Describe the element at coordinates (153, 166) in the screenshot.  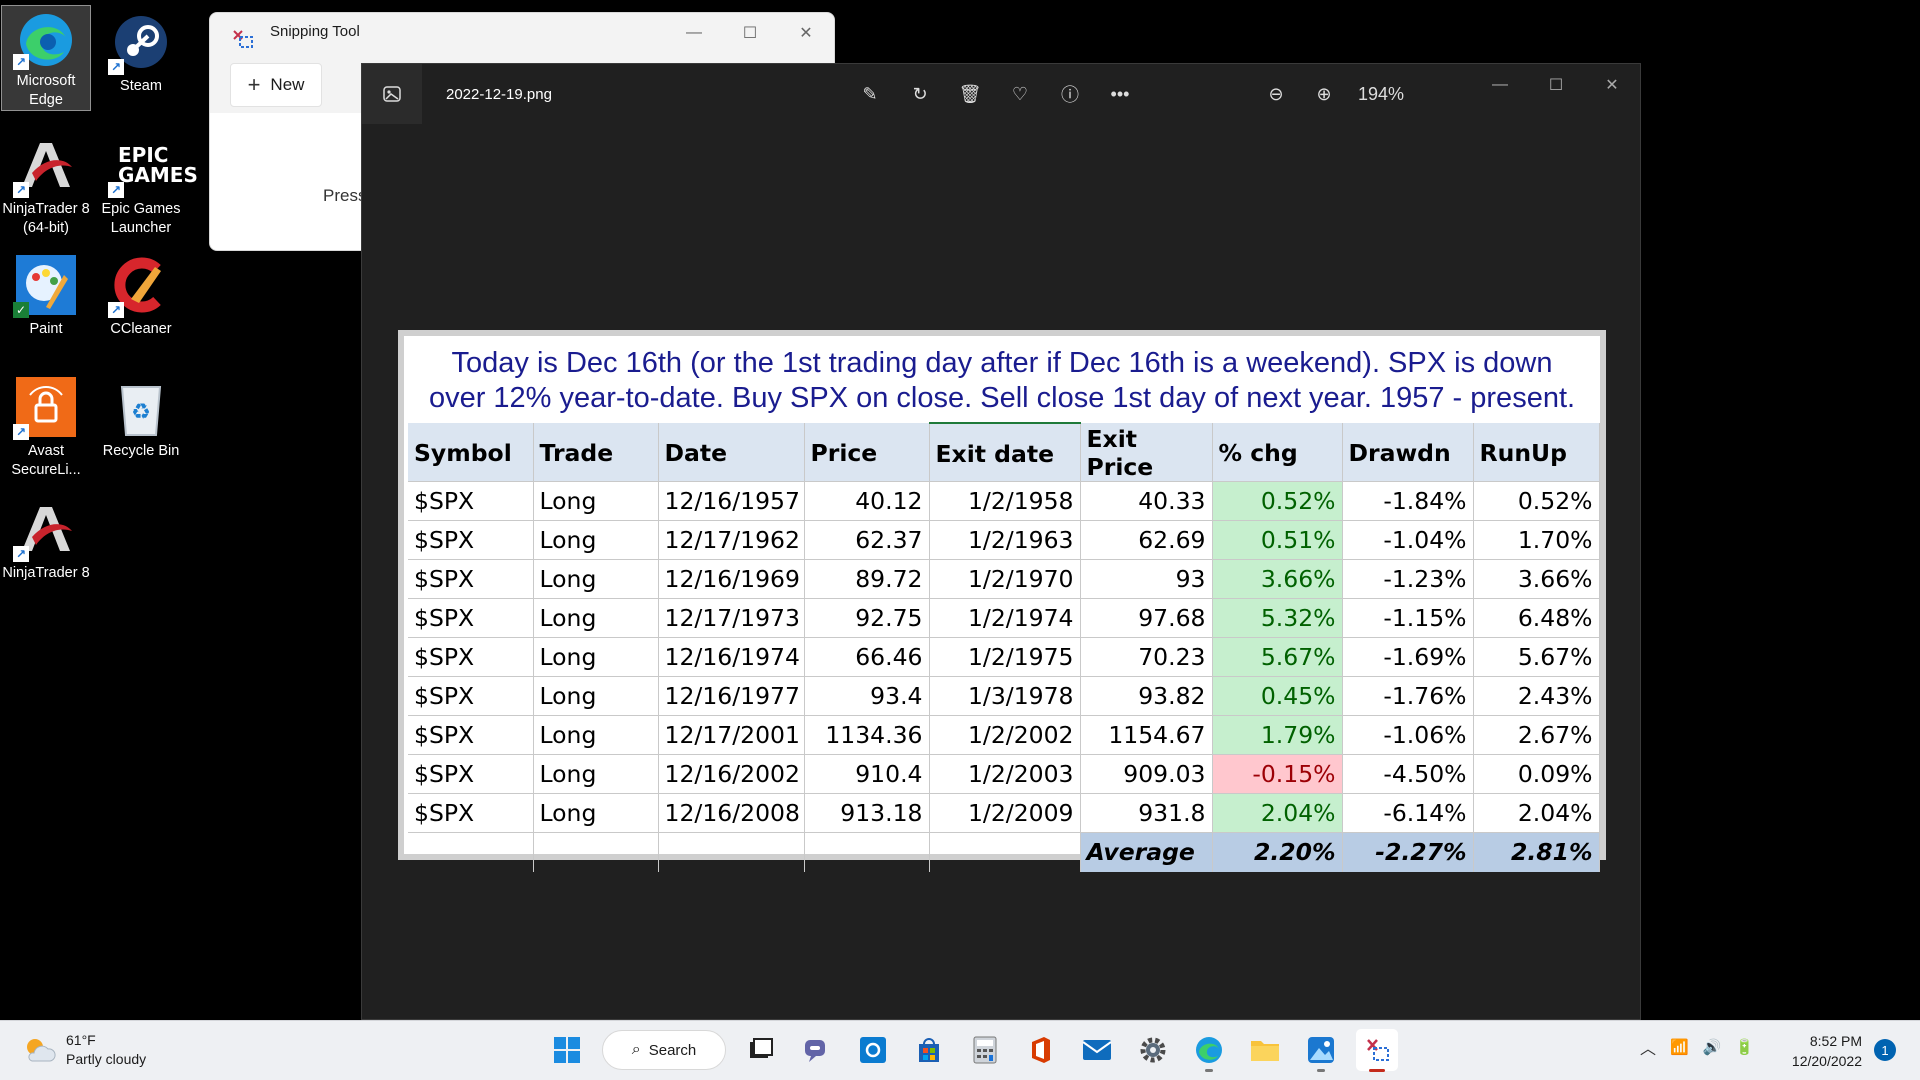
I see `epic-games-icon: EPIC GAMES ↗` at that location.